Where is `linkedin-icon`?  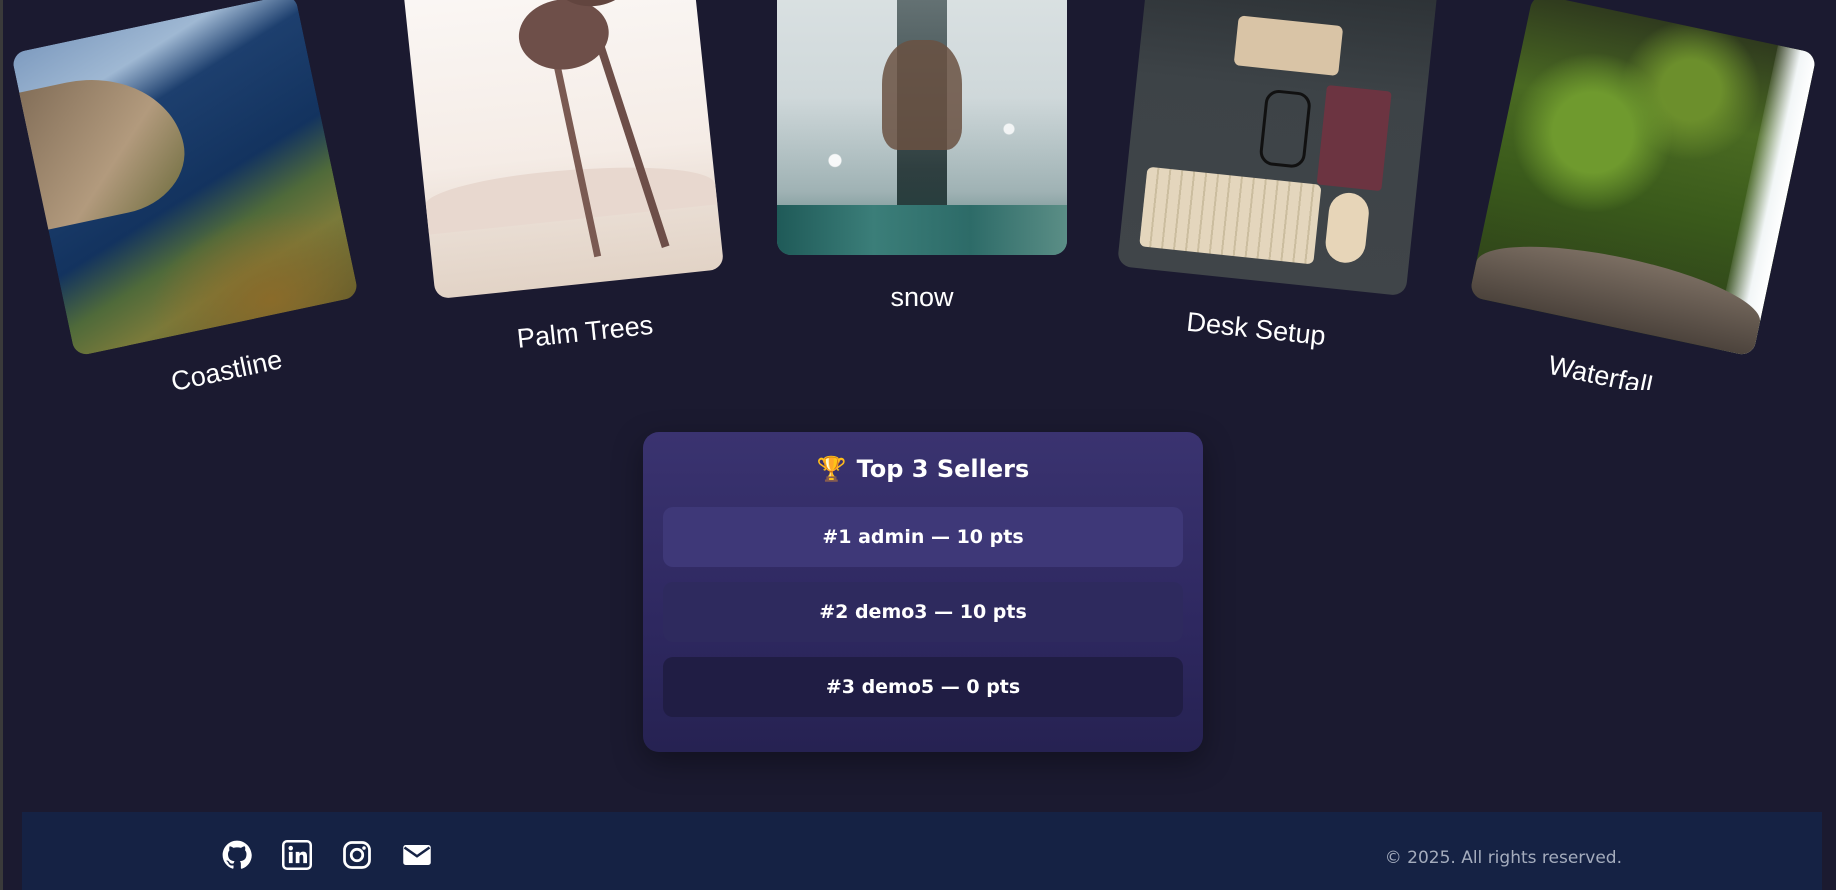 linkedin-icon is located at coordinates (298, 856).